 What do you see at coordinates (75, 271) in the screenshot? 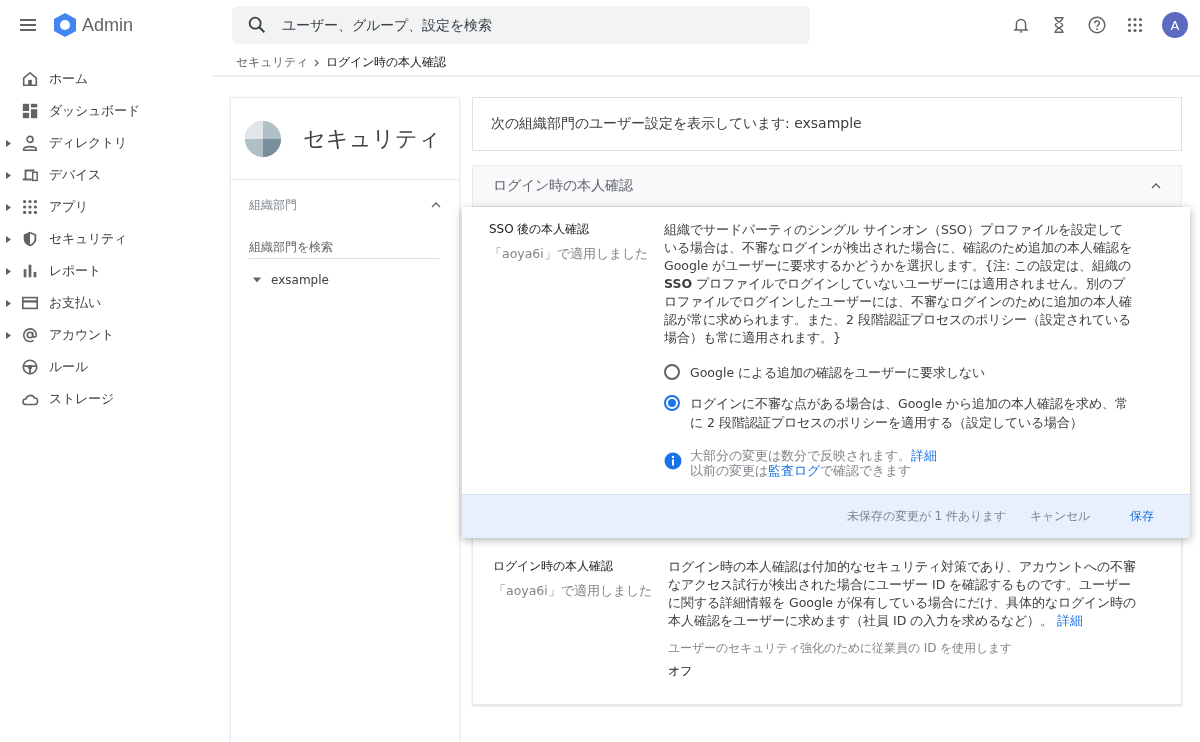
I see `sidebar-label: レポート` at bounding box center [75, 271].